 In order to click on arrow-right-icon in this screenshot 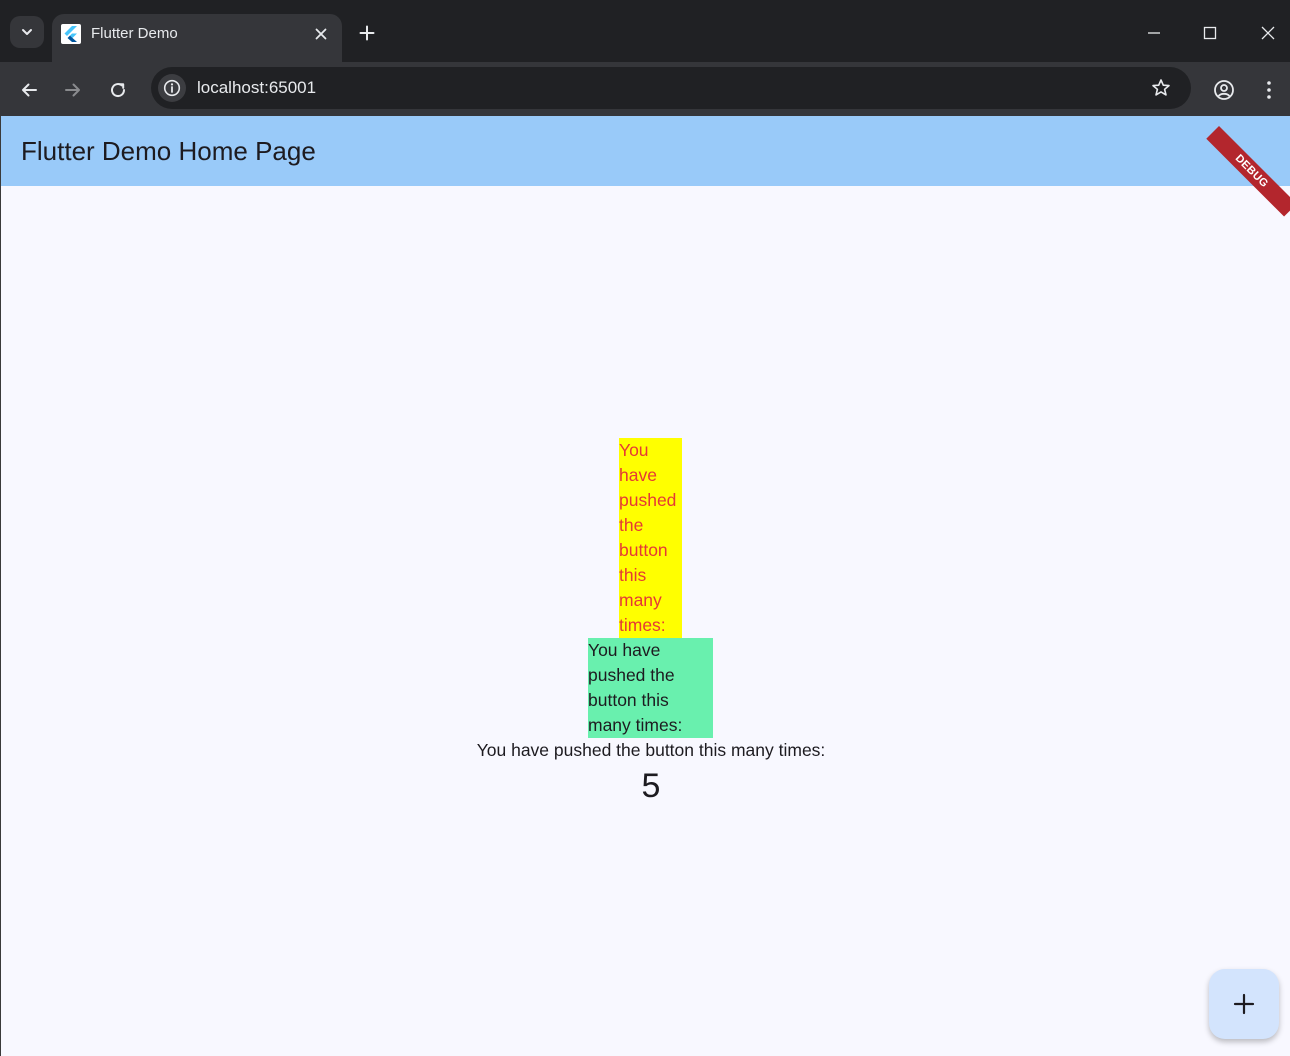, I will do `click(72, 90)`.